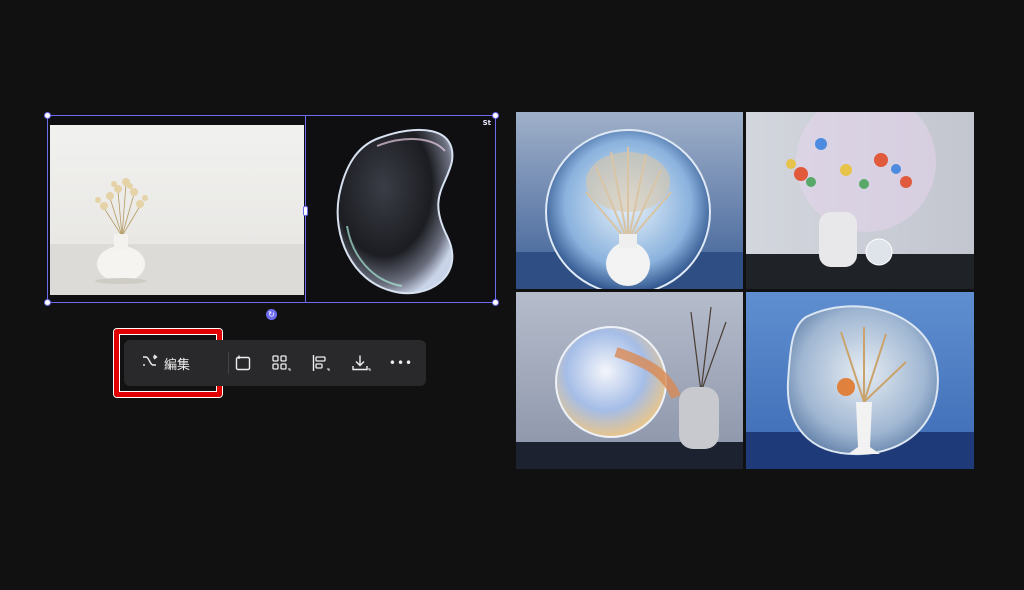 This screenshot has height=590, width=1024. Describe the element at coordinates (150, 363) in the screenshot. I see `shuffle-icon` at that location.